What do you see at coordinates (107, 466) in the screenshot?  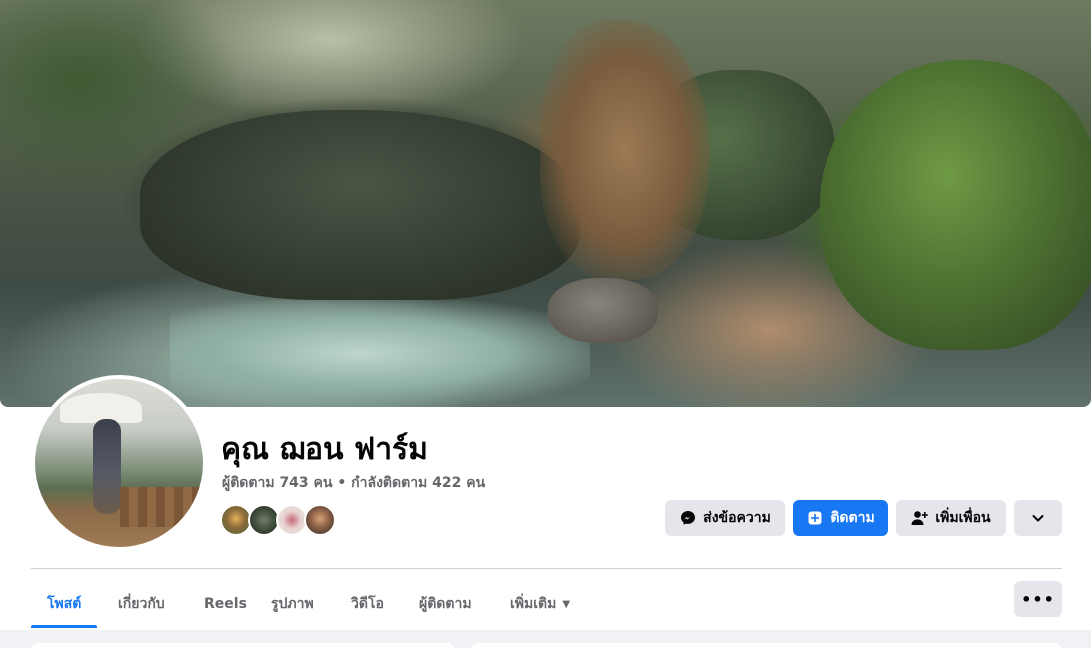 I see `avatar-person` at bounding box center [107, 466].